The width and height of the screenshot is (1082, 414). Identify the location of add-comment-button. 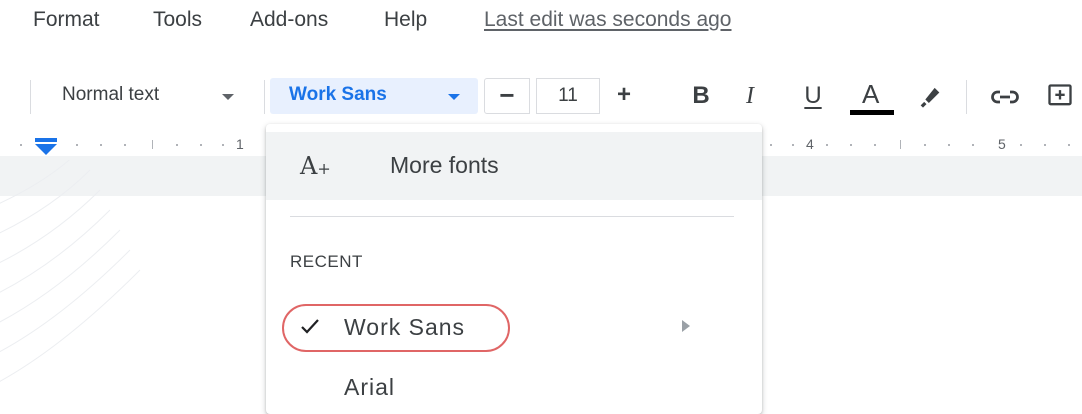
(1060, 96).